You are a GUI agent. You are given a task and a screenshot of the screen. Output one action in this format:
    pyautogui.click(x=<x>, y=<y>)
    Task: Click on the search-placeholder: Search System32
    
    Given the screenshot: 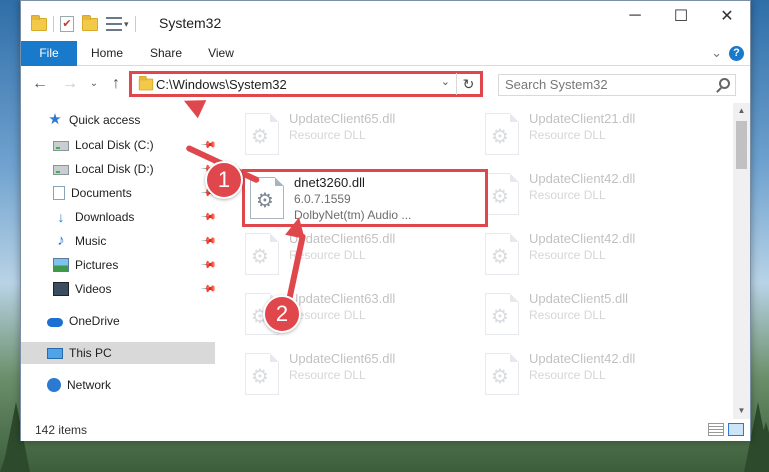 What is the action you would take?
    pyautogui.click(x=556, y=84)
    